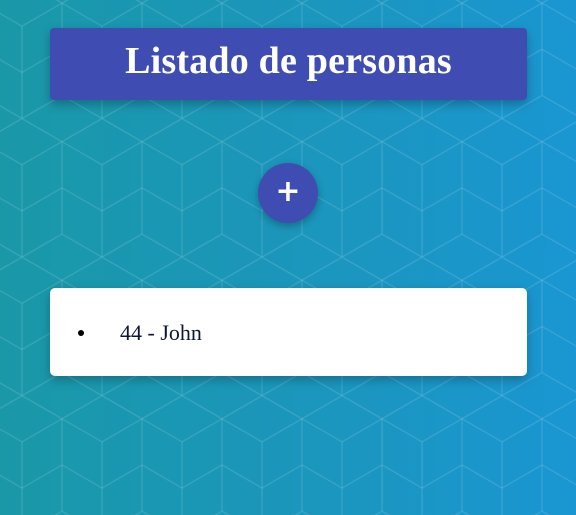 This screenshot has height=515, width=576. What do you see at coordinates (288, 332) in the screenshot?
I see `person-list-card: 44 - John` at bounding box center [288, 332].